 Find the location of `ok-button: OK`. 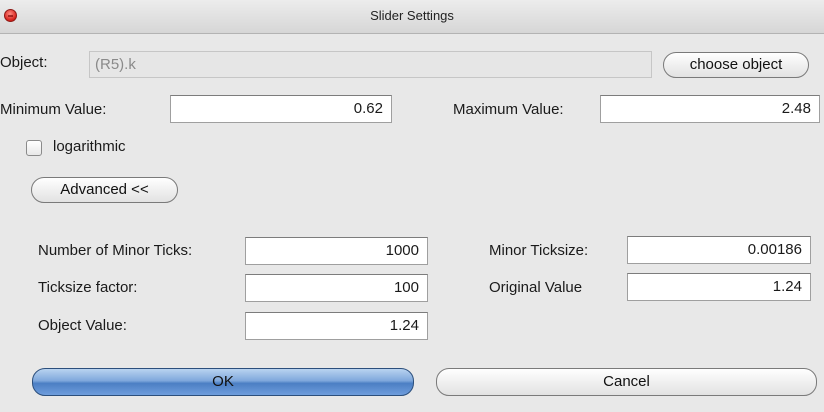

ok-button: OK is located at coordinates (223, 382).